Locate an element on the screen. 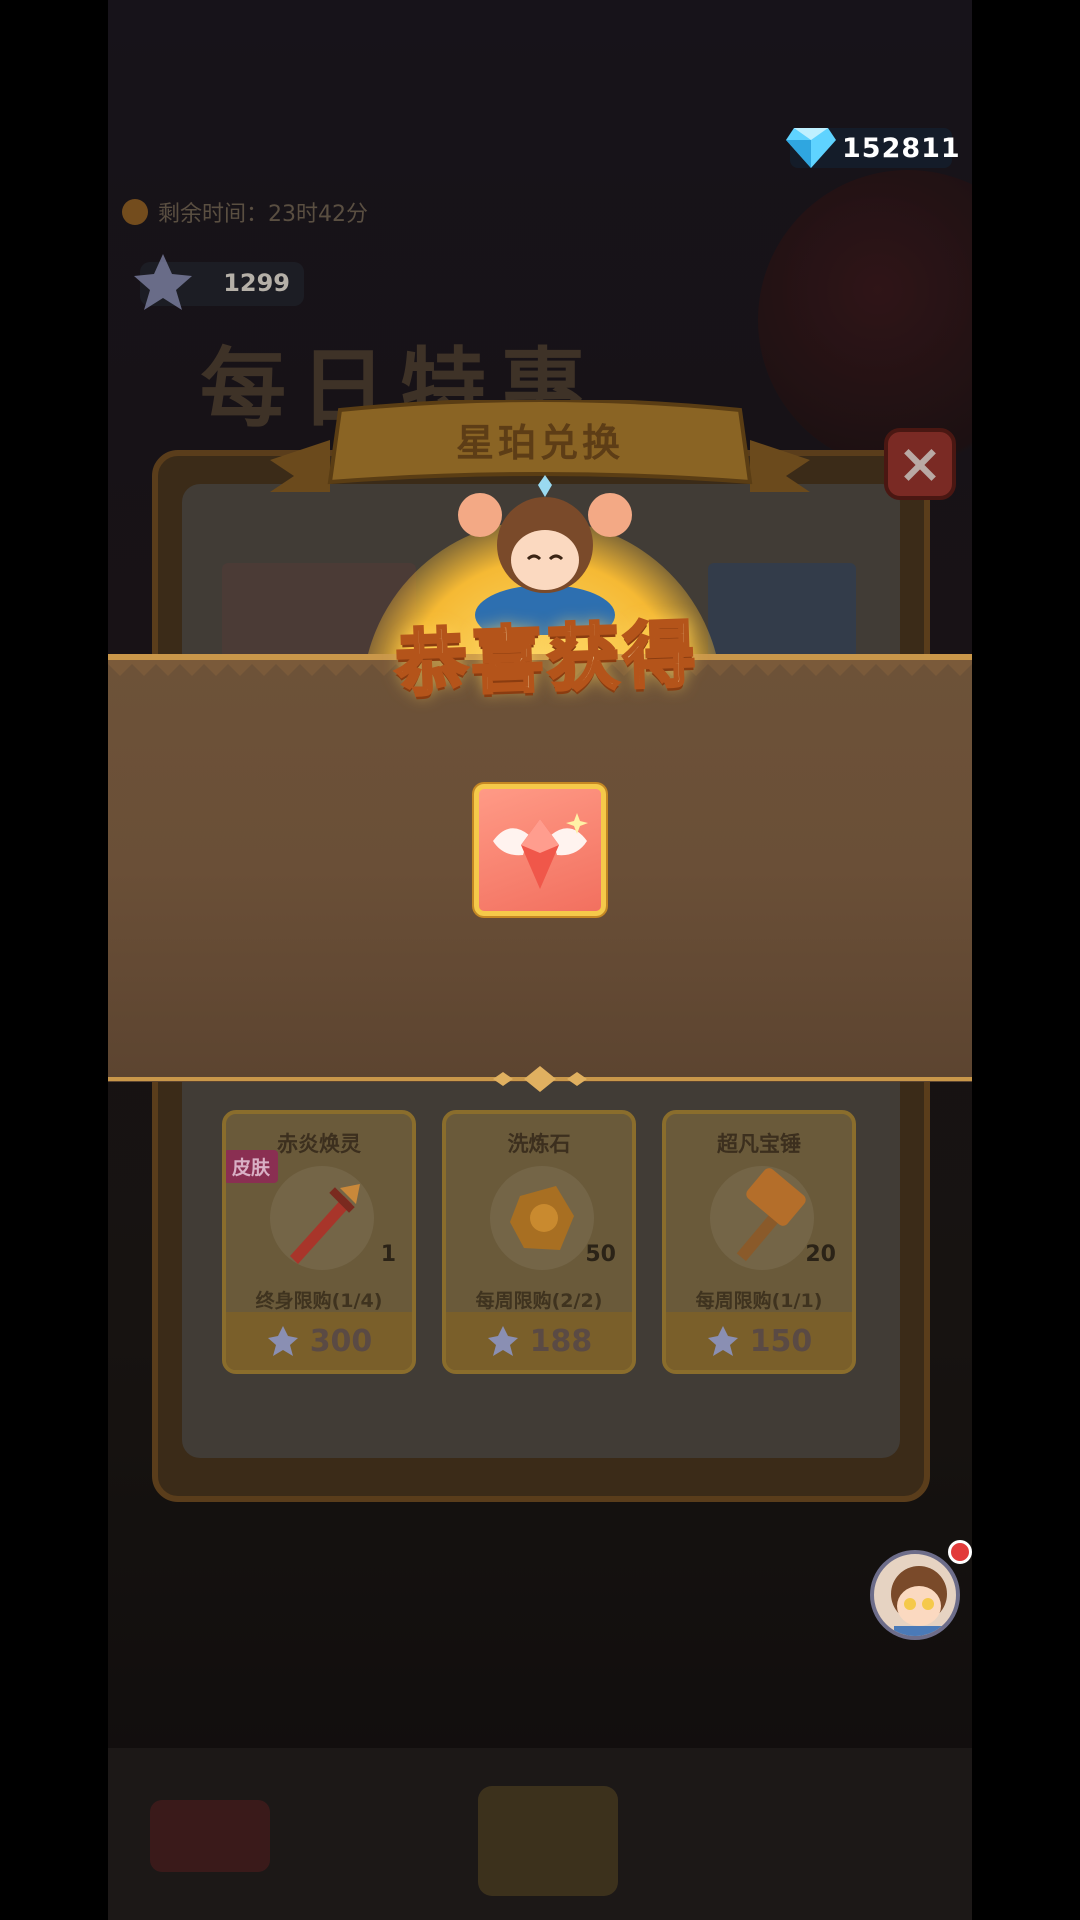 The height and width of the screenshot is (1920, 1080). product-price: 300 is located at coordinates (341, 1341).